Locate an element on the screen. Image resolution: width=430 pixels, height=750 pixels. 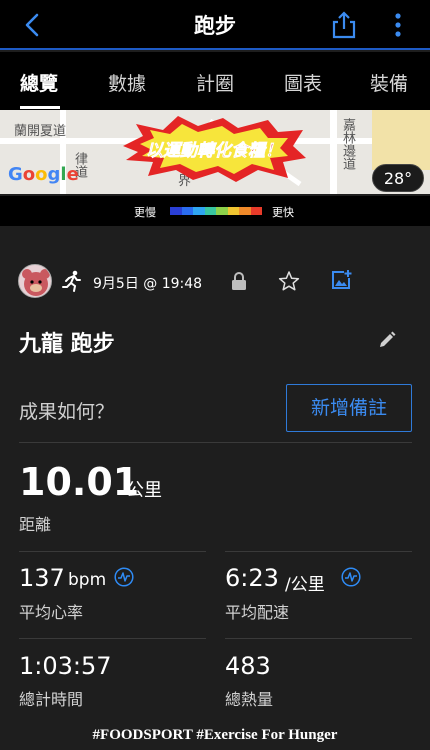
foodsport-banner-logo: 以運動轉化食糧！ is located at coordinates (214, 149).